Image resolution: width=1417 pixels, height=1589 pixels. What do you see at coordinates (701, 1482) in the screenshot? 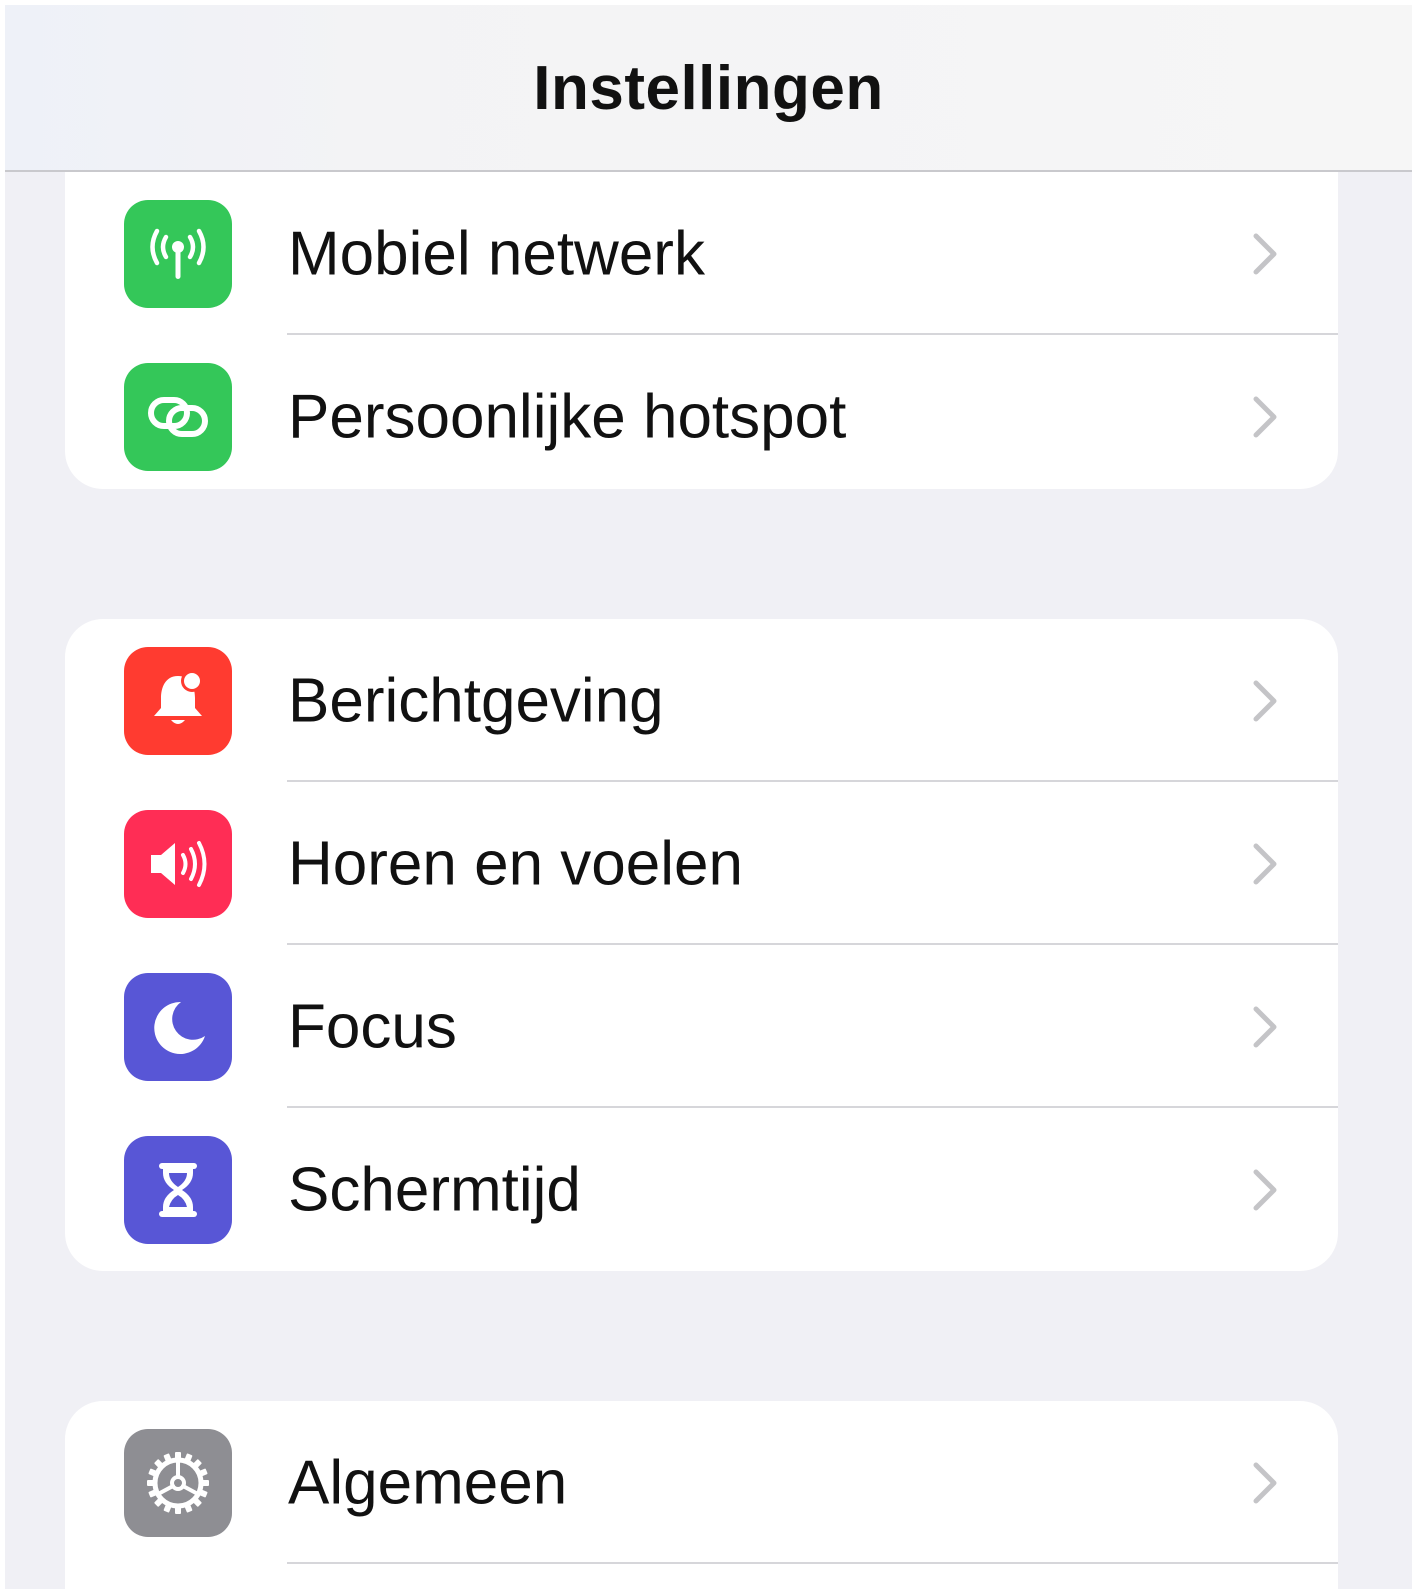
I see `settings-row-algemeen: Algemeen` at bounding box center [701, 1482].